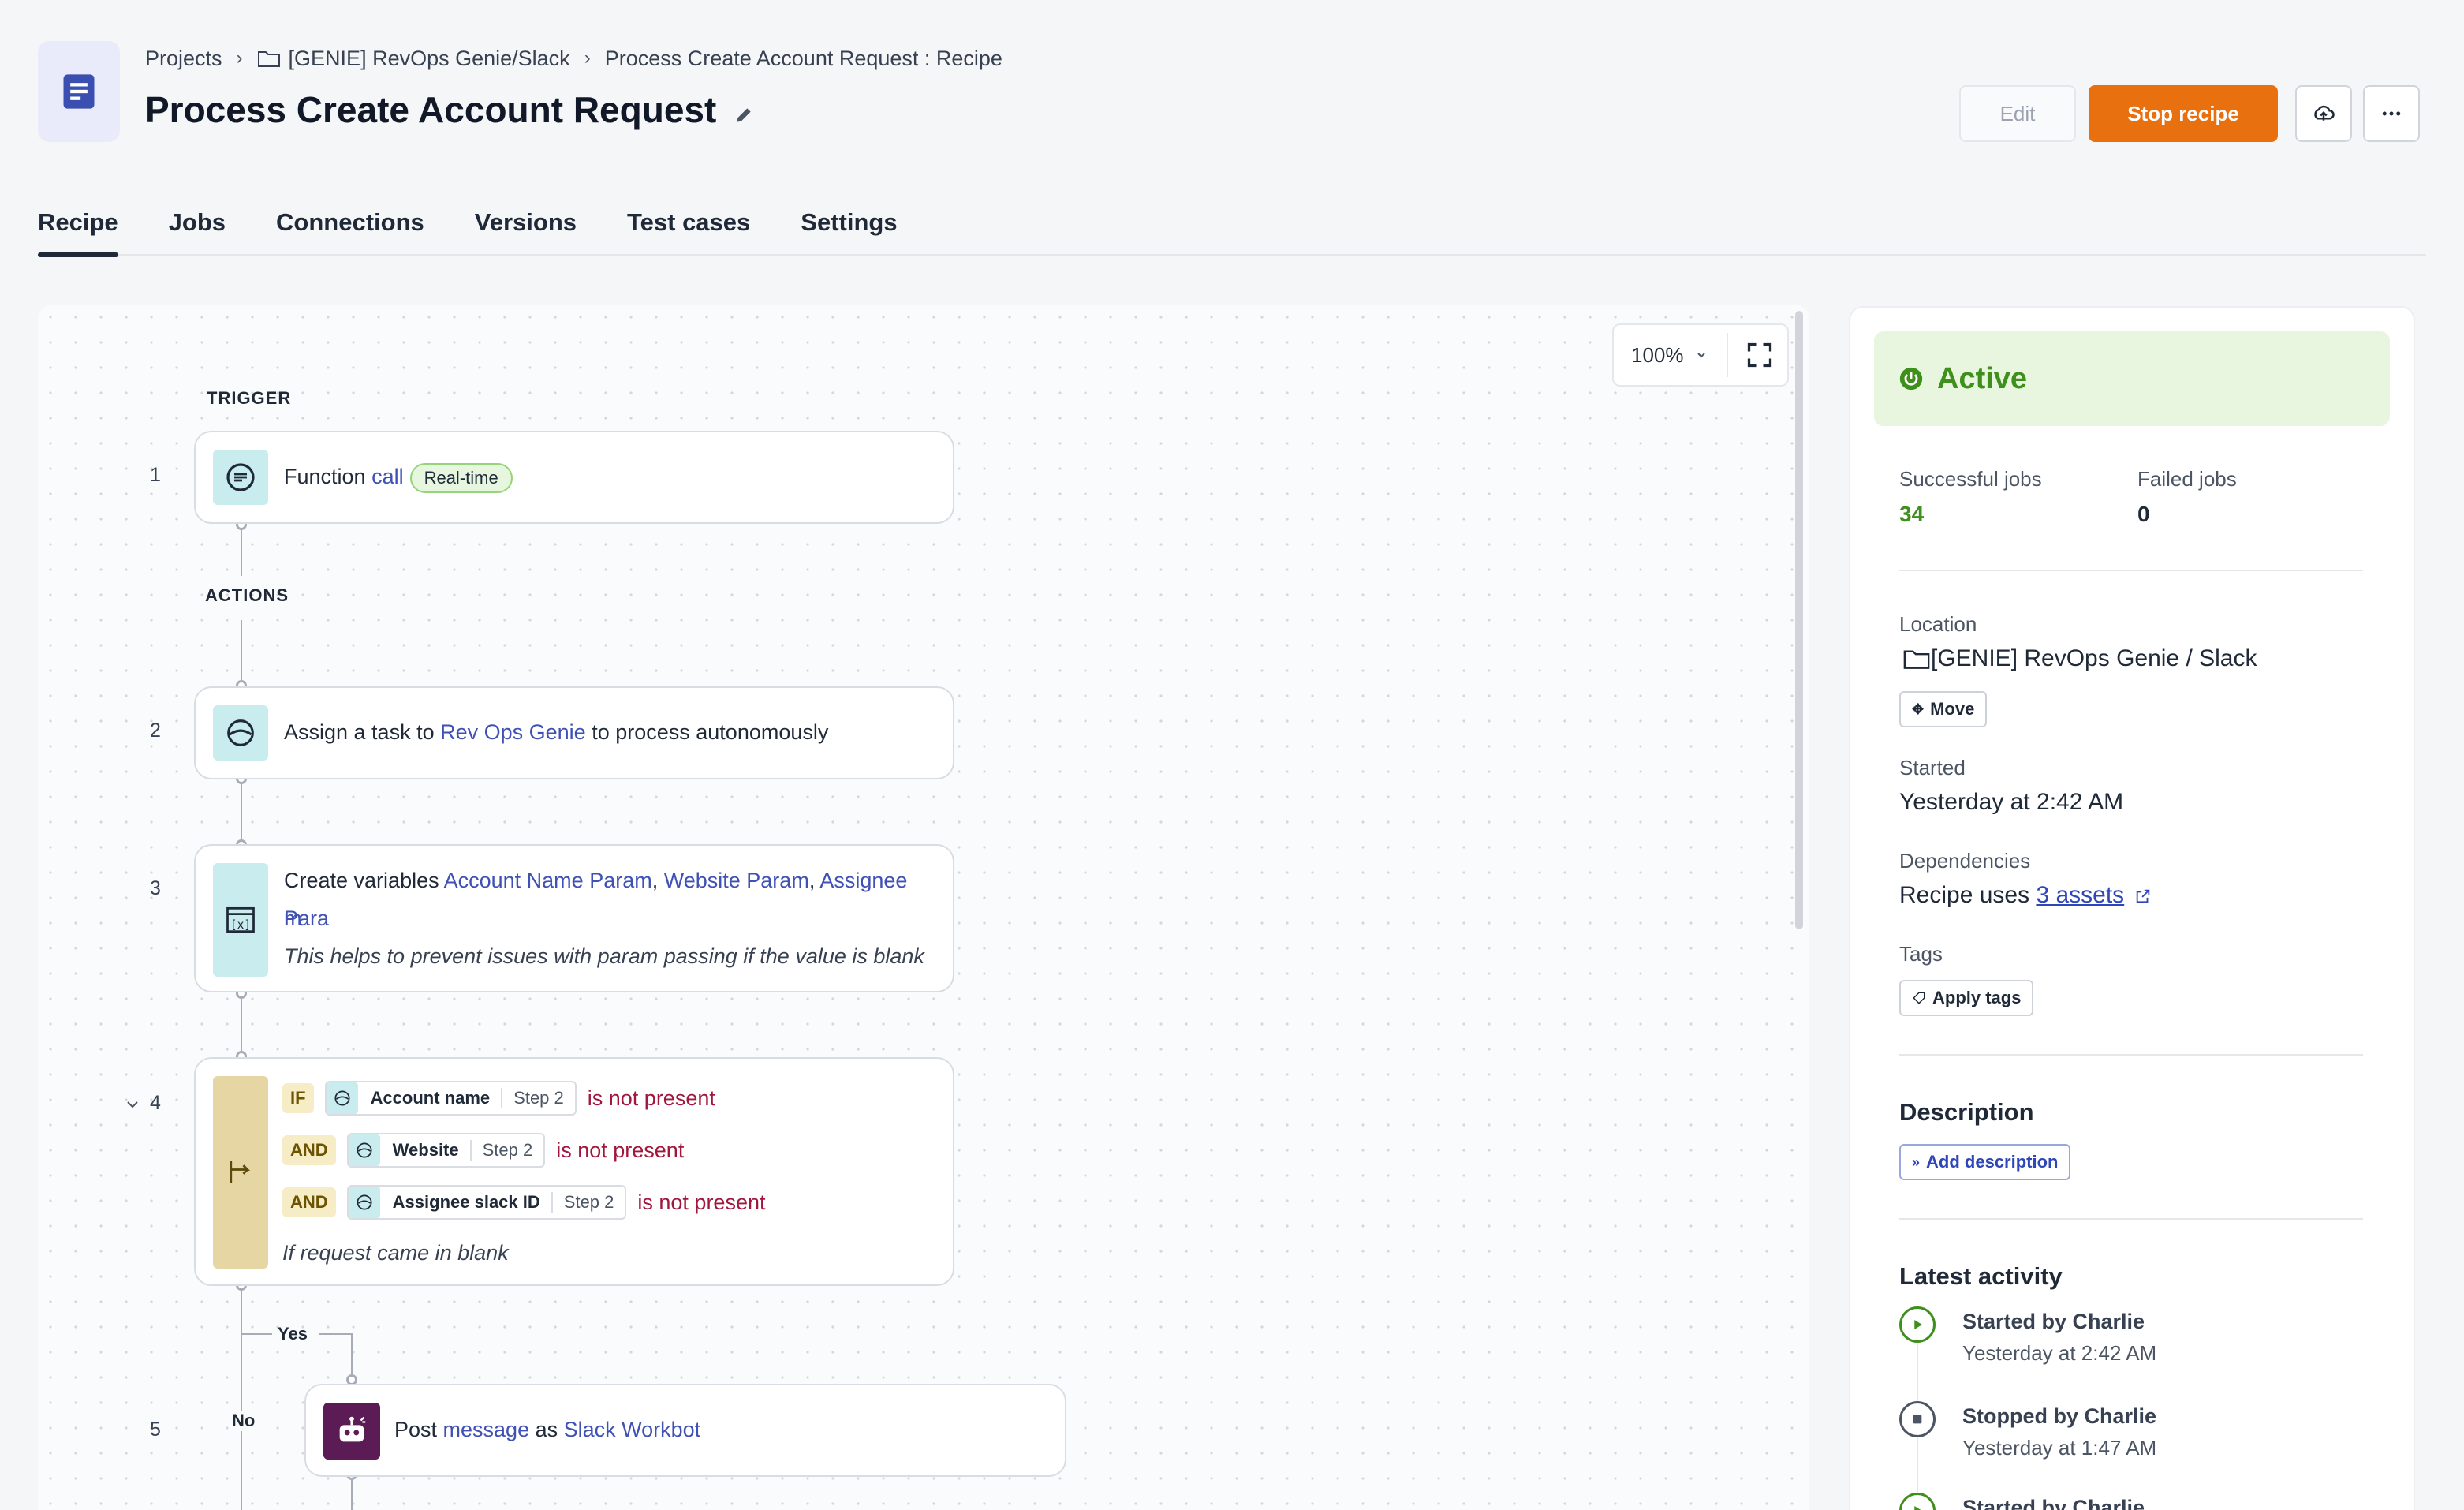 The height and width of the screenshot is (1510, 2464). I want to click on realtime-badge: Real-time, so click(461, 478).